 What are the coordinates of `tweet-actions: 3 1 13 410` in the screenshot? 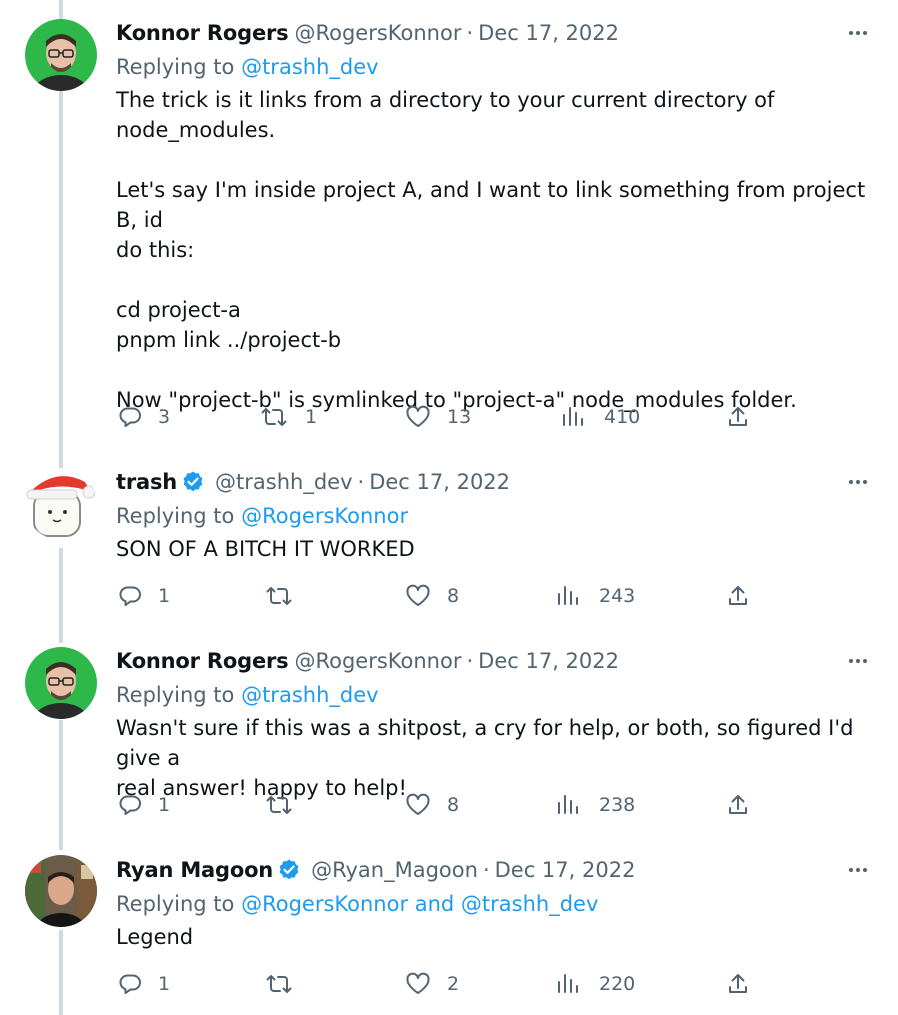 It's located at (449, 417).